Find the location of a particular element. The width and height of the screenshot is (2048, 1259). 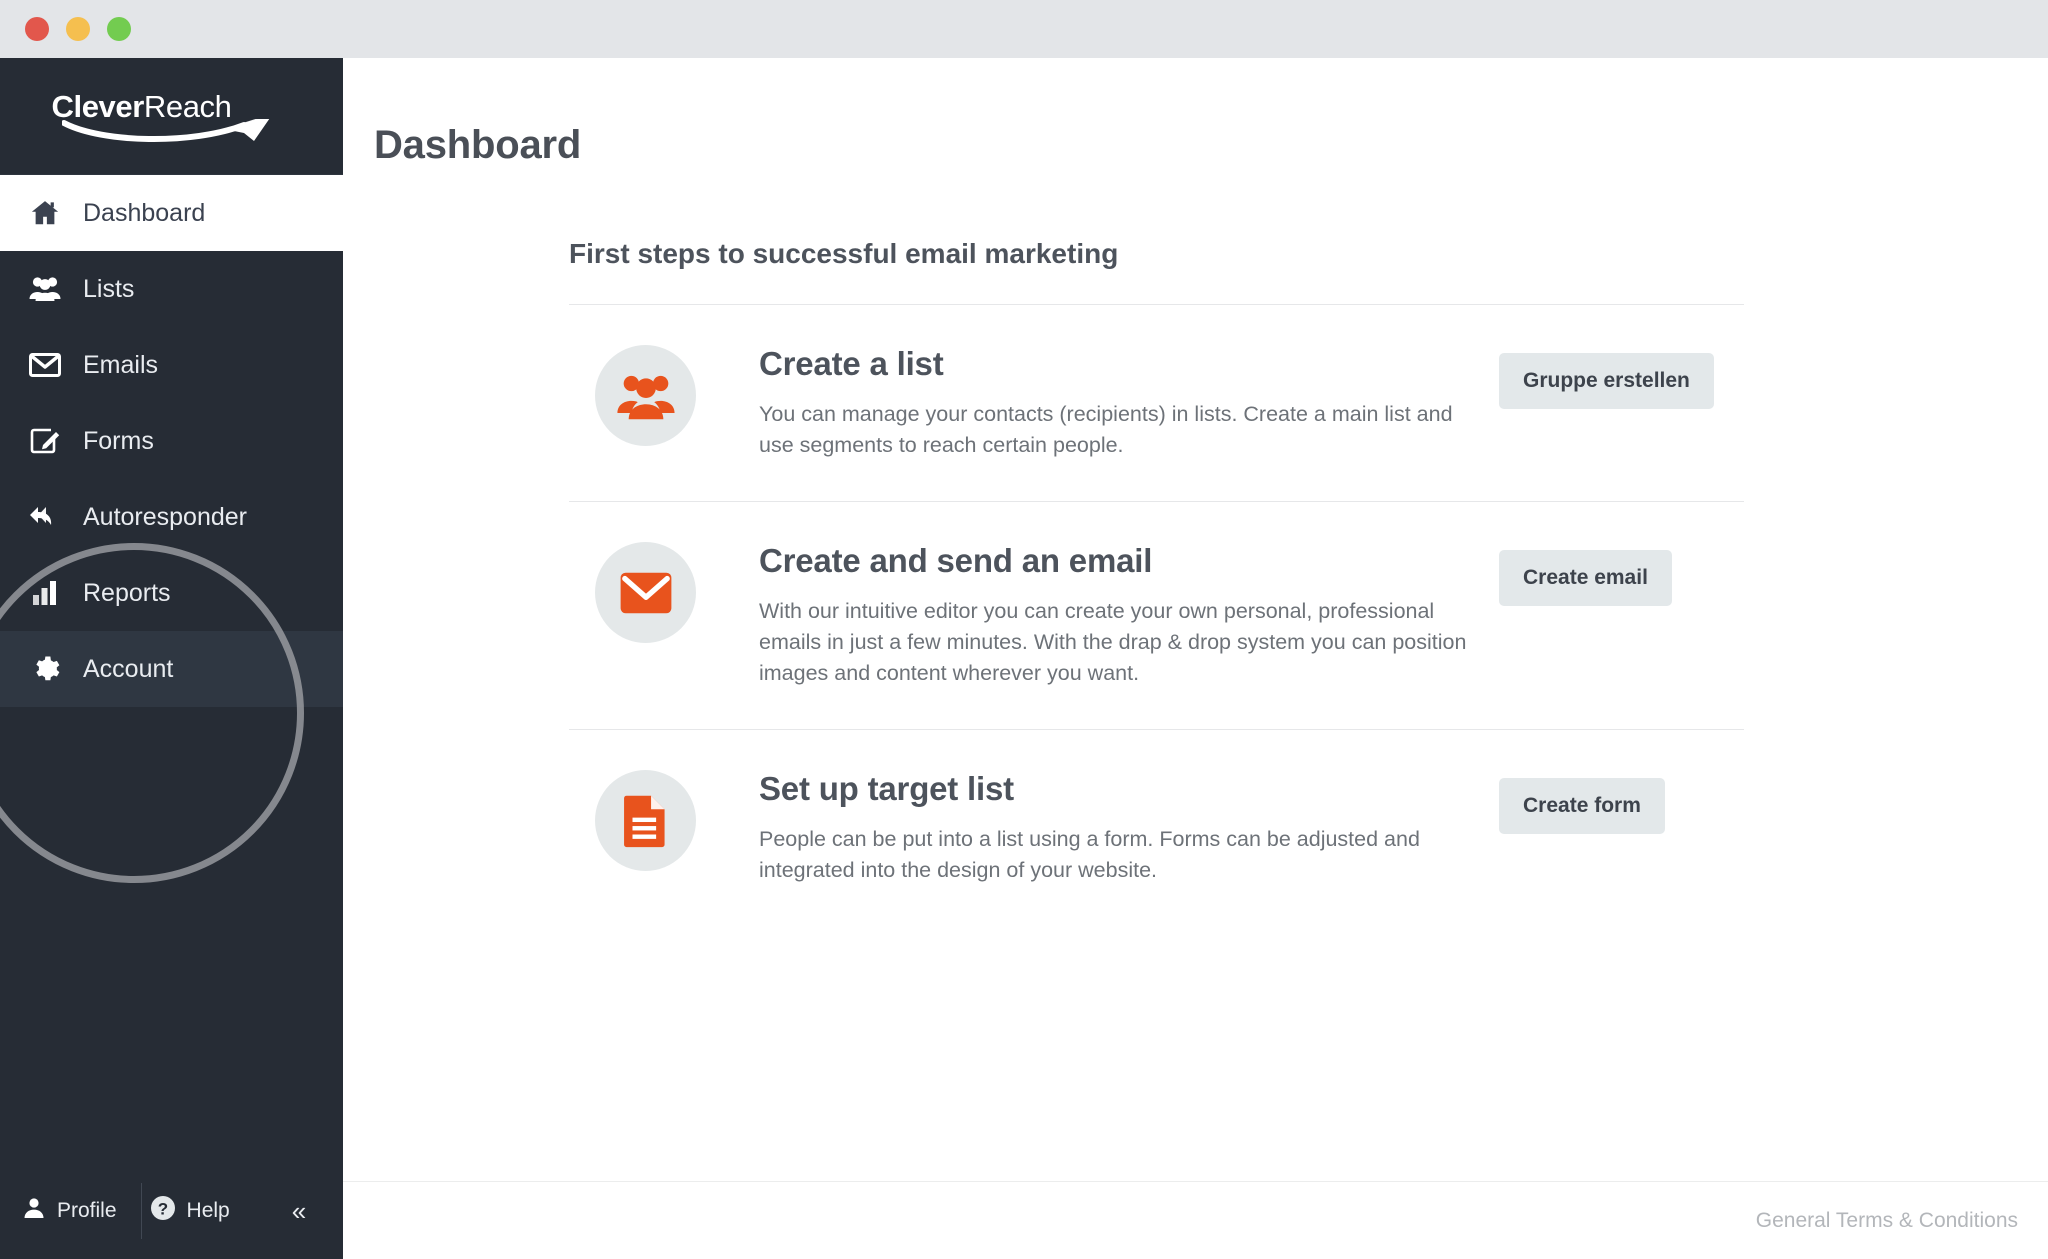

create-form-button: Create form is located at coordinates (1582, 806).